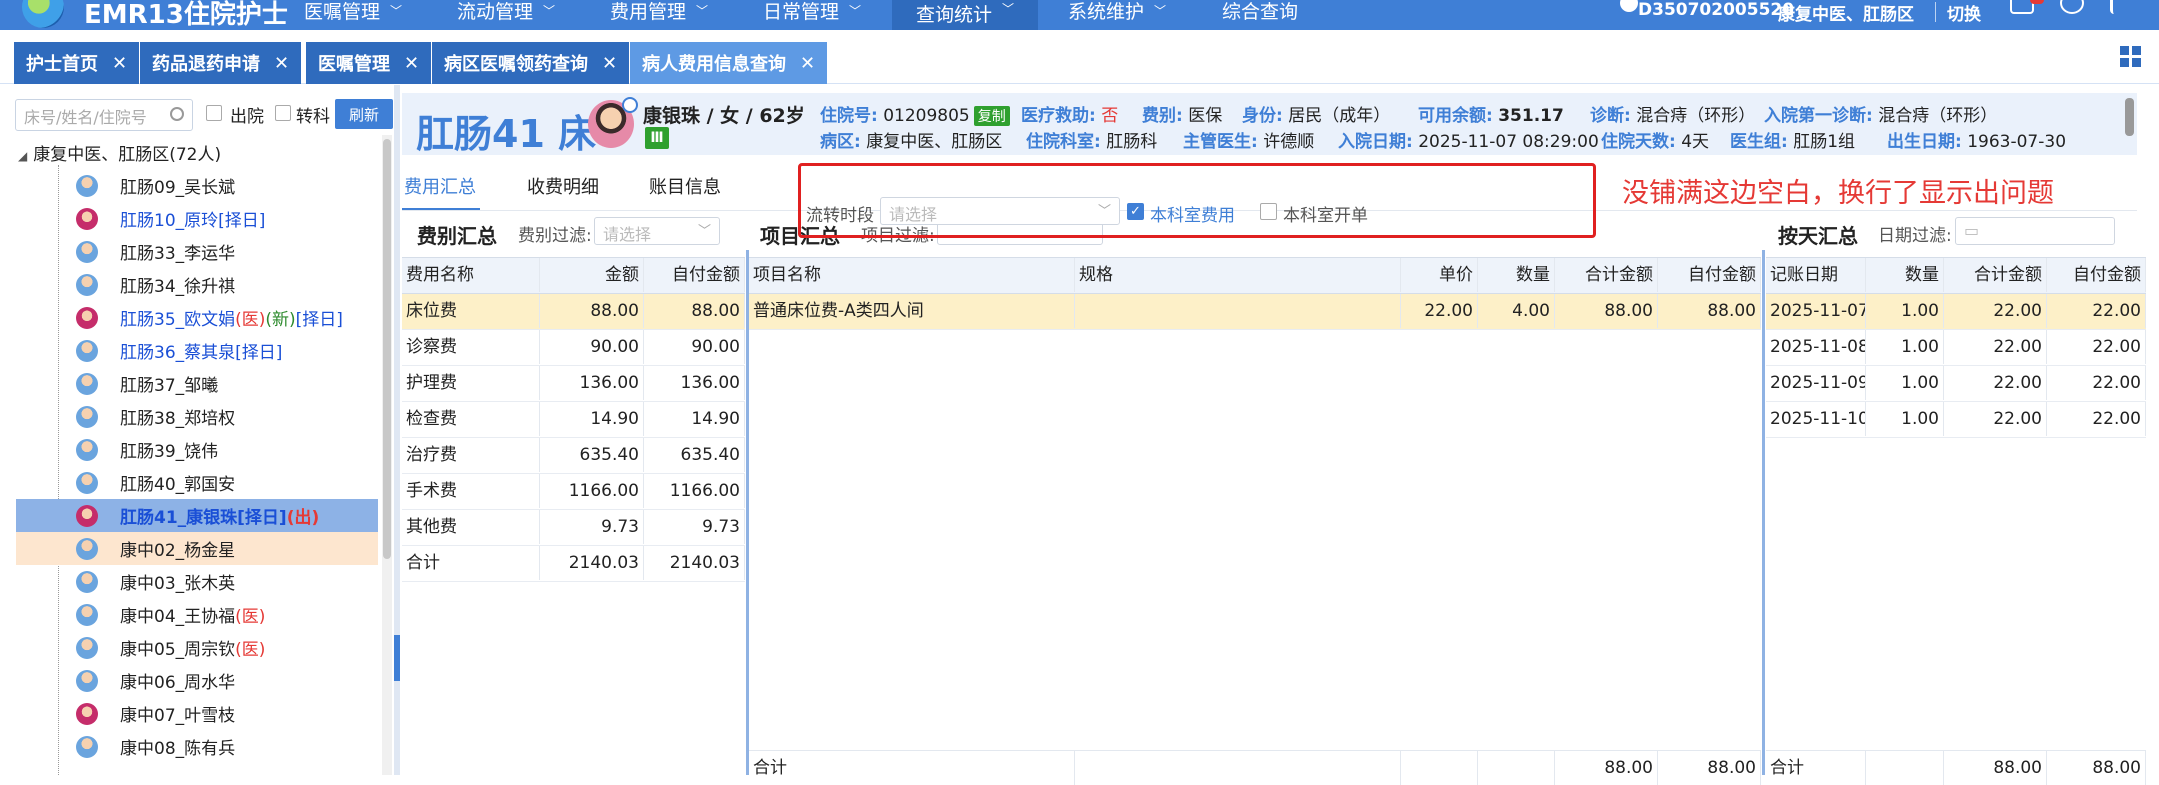 The height and width of the screenshot is (785, 2159). I want to click on splitter-handle, so click(397, 658).